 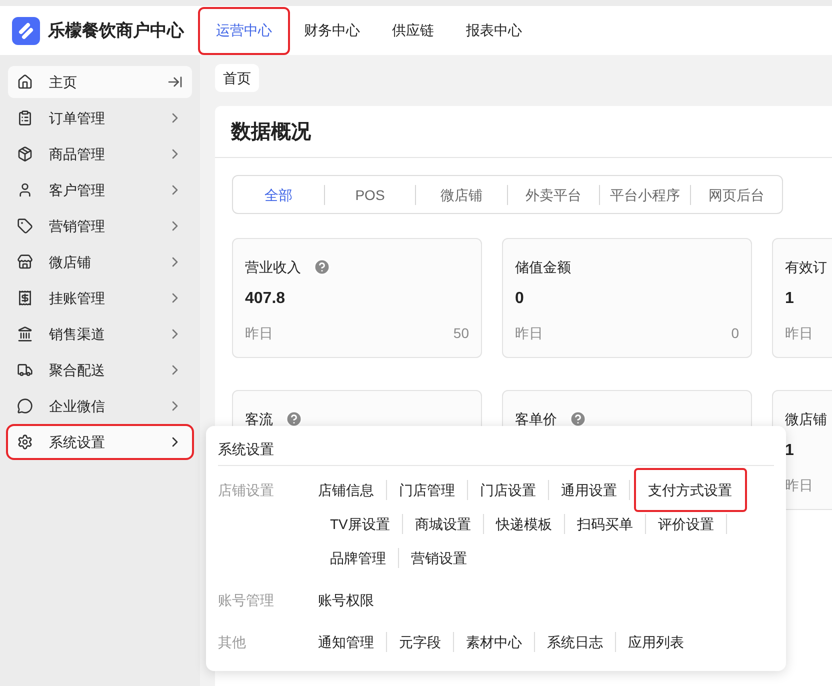 What do you see at coordinates (806, 267) in the screenshot?
I see `stat-label: 有效订` at bounding box center [806, 267].